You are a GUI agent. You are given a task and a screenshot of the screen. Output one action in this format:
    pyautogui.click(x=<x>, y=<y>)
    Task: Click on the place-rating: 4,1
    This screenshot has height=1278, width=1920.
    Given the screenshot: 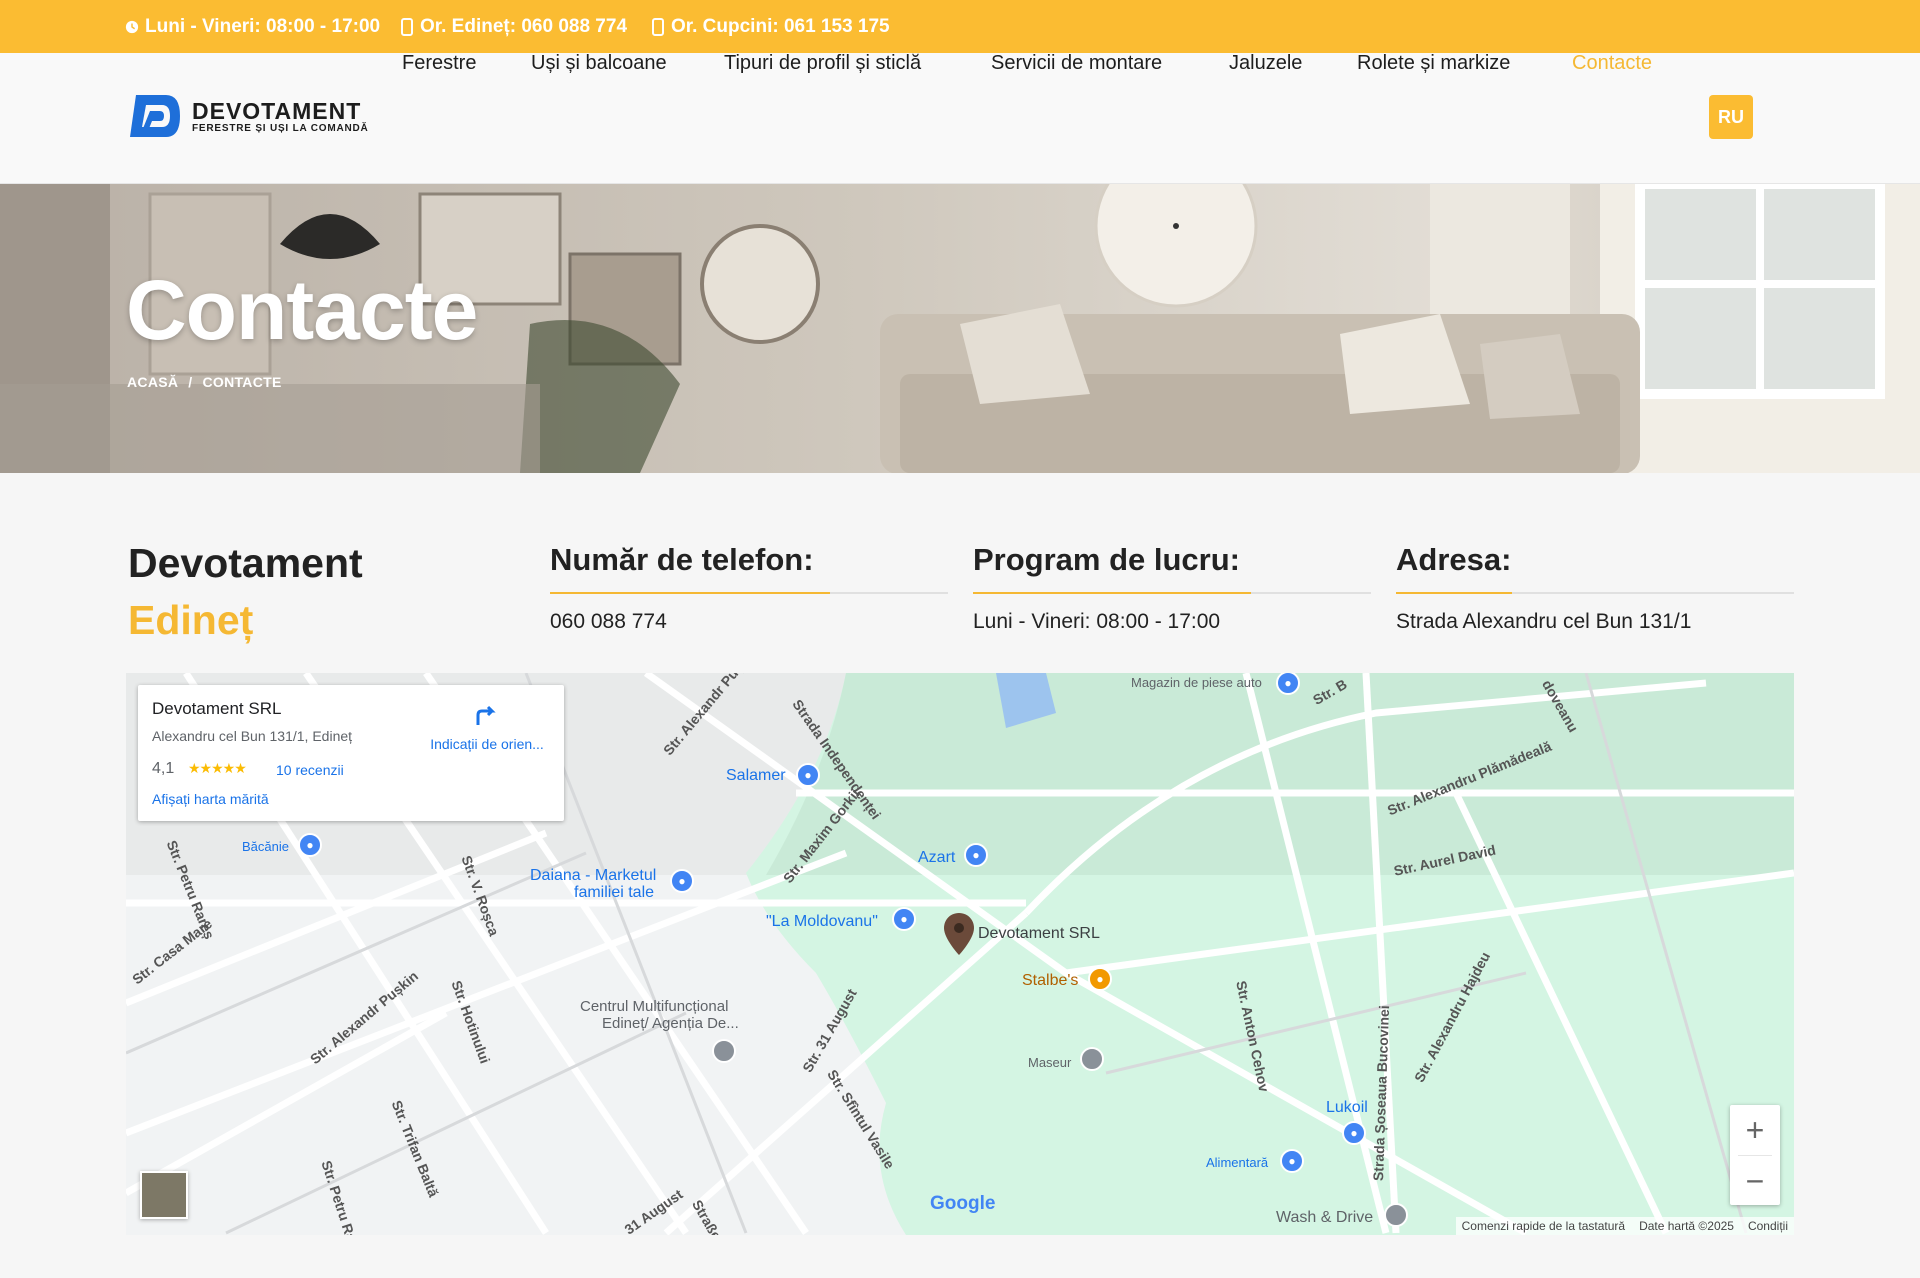 What is the action you would take?
    pyautogui.click(x=163, y=768)
    